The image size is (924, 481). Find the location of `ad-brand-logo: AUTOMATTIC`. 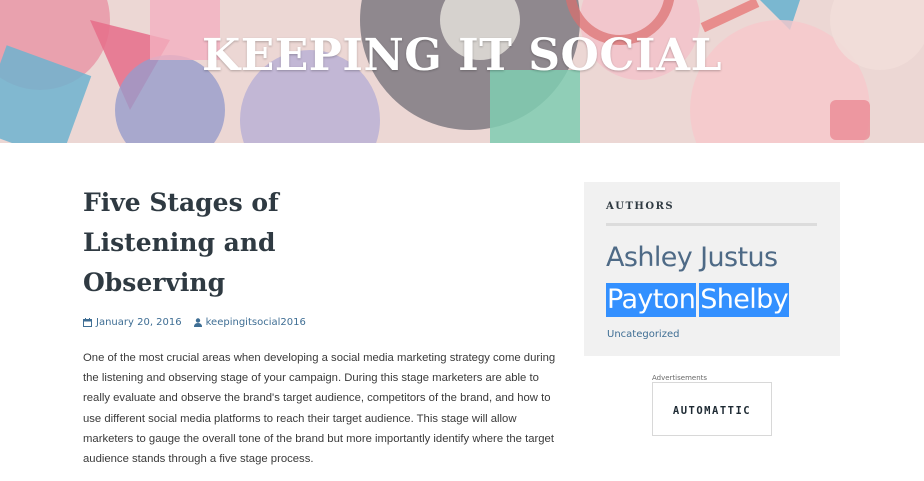

ad-brand-logo: AUTOMATTIC is located at coordinates (712, 411).